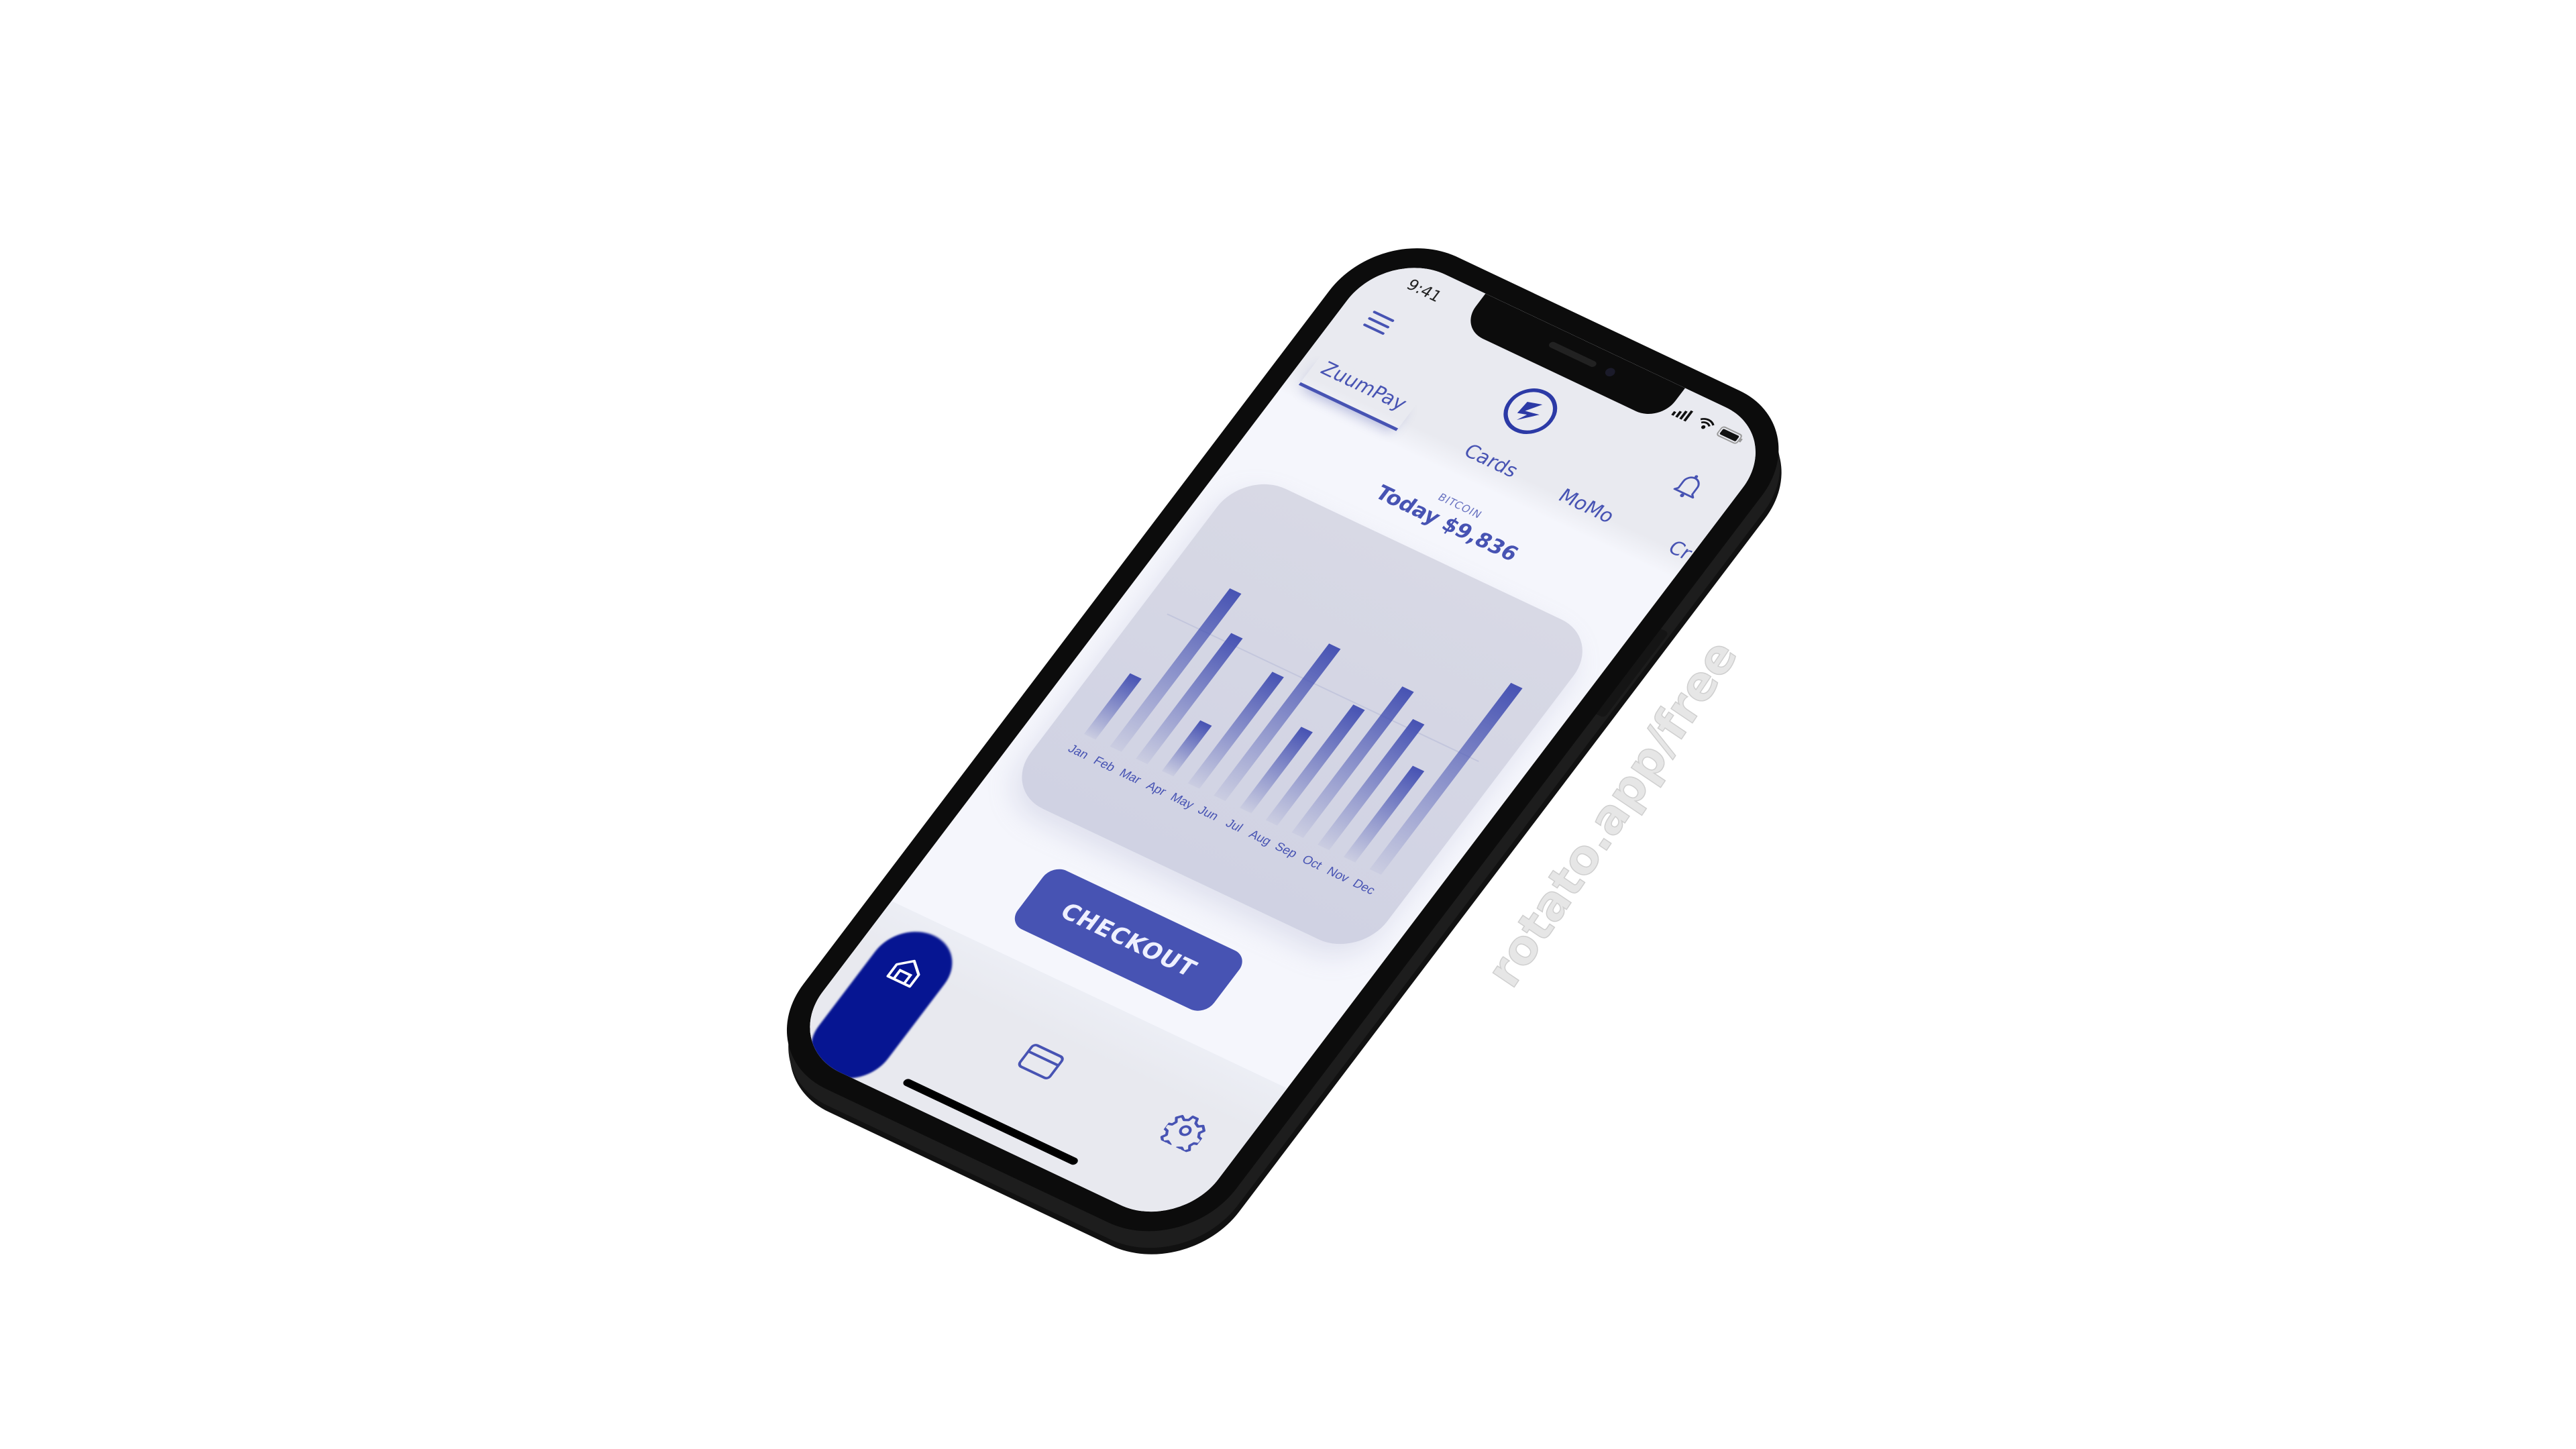 The height and width of the screenshot is (1449, 2576). Describe the element at coordinates (881, 1005) in the screenshot. I see `nav-home-active` at that location.